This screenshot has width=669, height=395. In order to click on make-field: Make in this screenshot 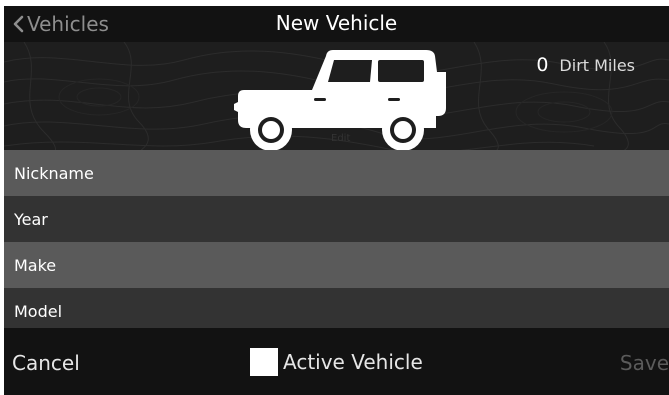, I will do `click(336, 265)`.